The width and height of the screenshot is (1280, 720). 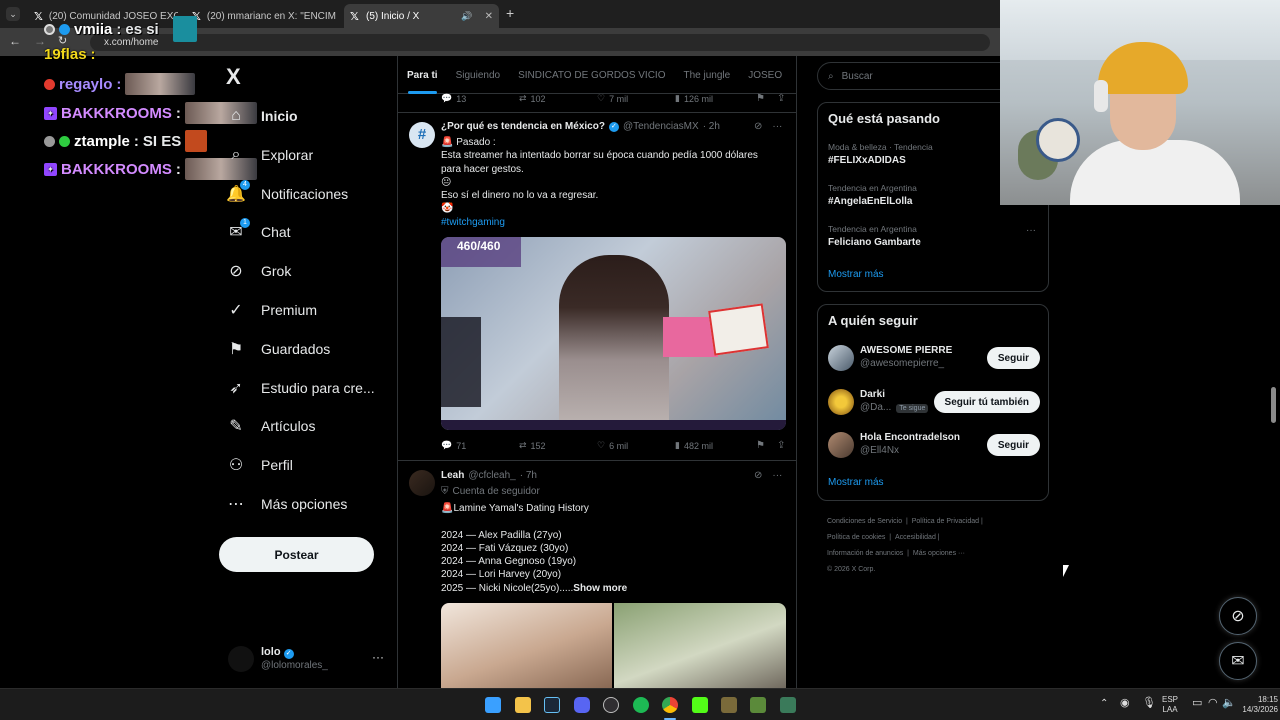 What do you see at coordinates (558, 98) in the screenshot?
I see `repost-button: ⇄ 102` at bounding box center [558, 98].